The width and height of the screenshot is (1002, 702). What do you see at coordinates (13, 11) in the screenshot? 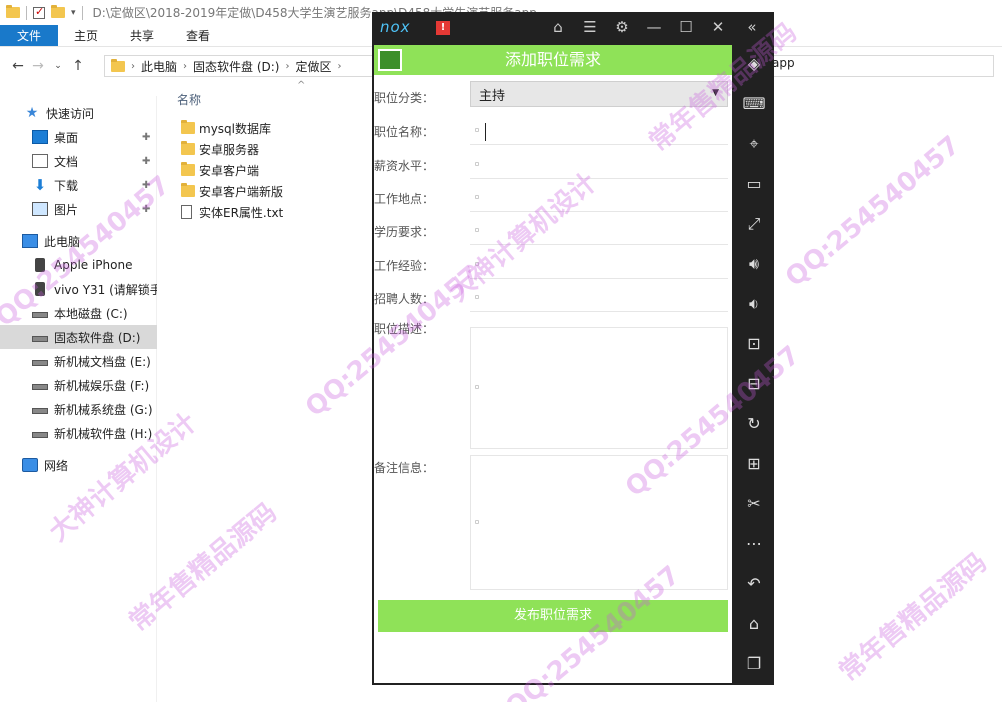
I see `folder-icon` at bounding box center [13, 11].